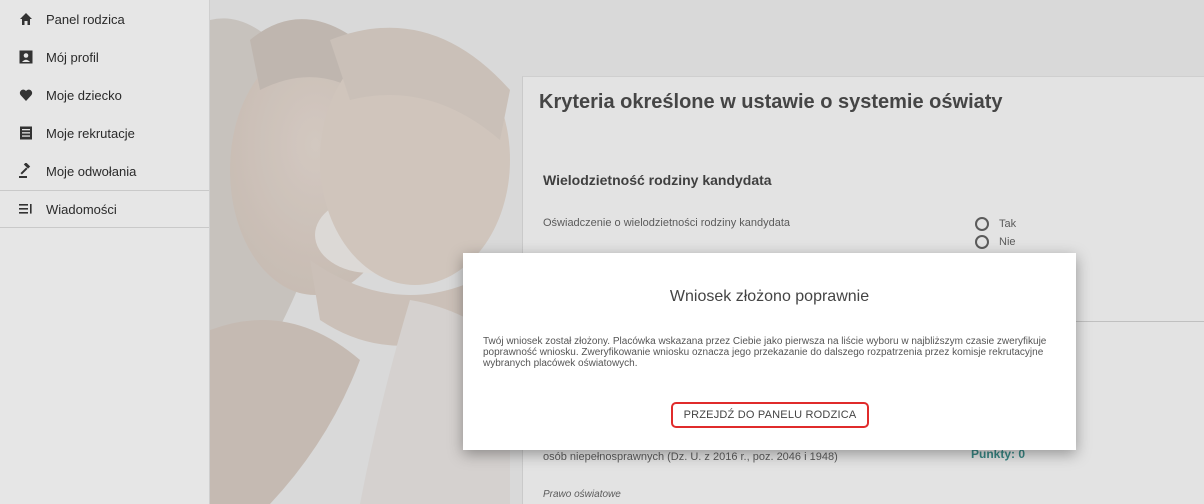  Describe the element at coordinates (72, 57) in the screenshot. I see `sidebar-item-label: Mój profil` at that location.